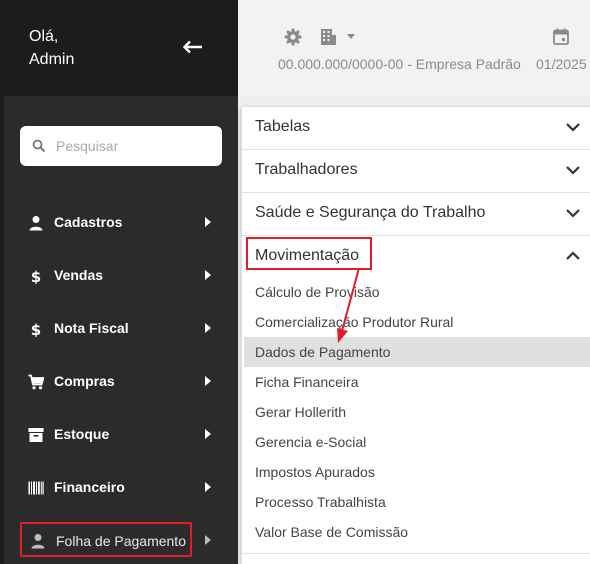  I want to click on sidebar-item-label: Compras, so click(84, 381).